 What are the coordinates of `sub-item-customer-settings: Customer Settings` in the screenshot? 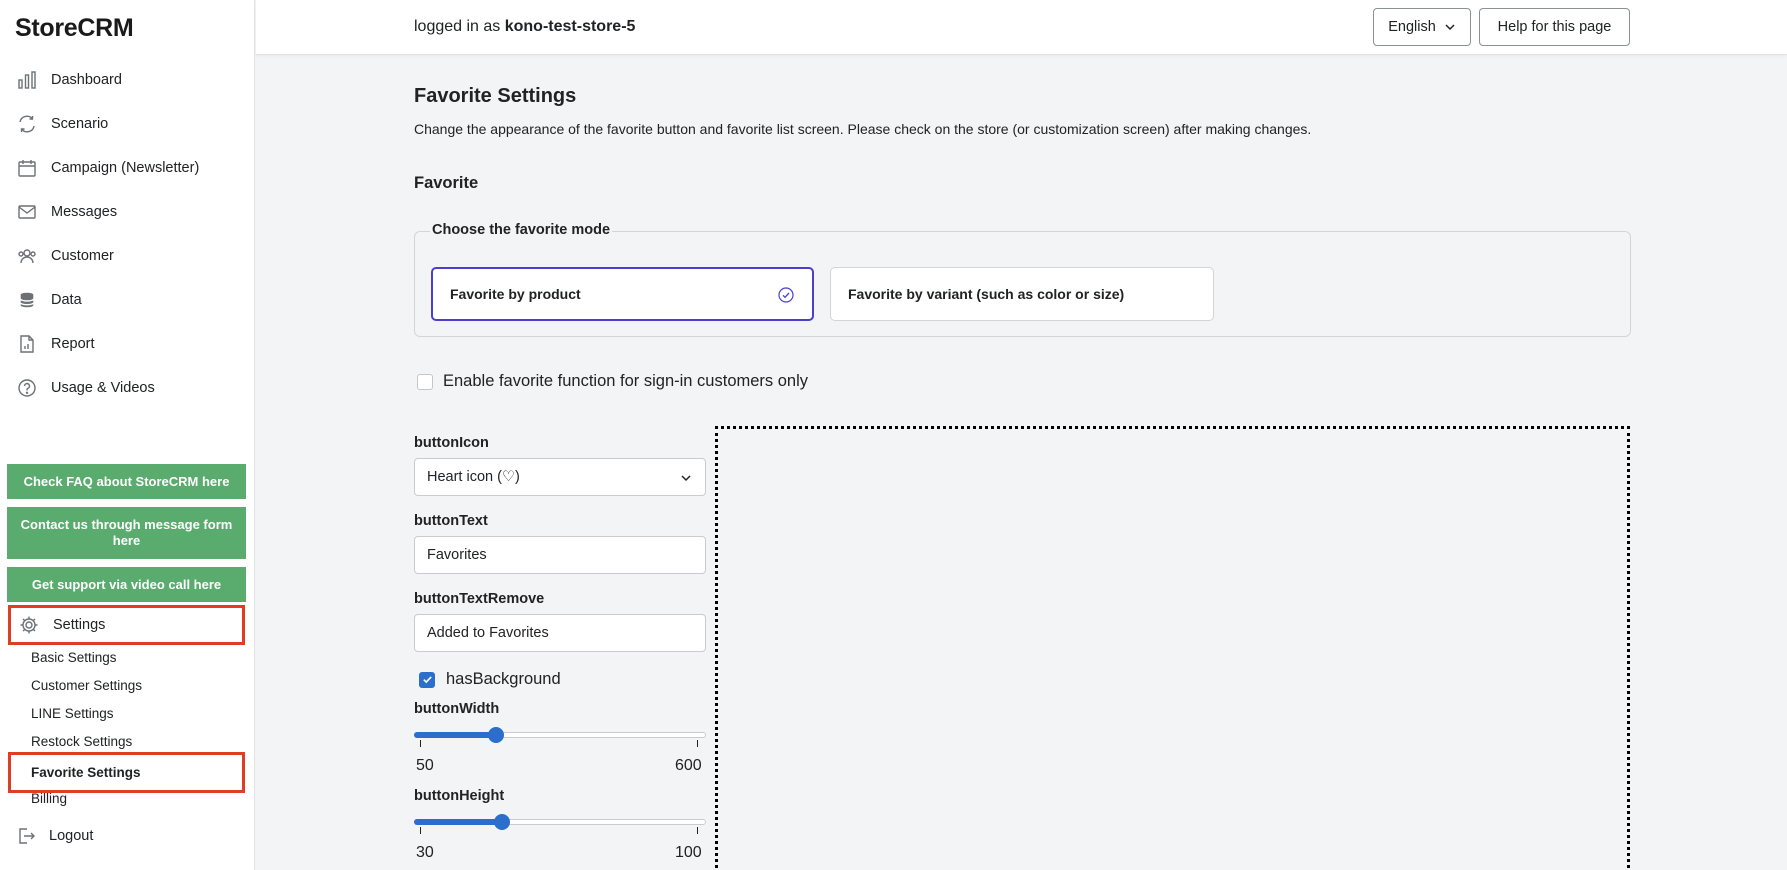 It's located at (86, 685).